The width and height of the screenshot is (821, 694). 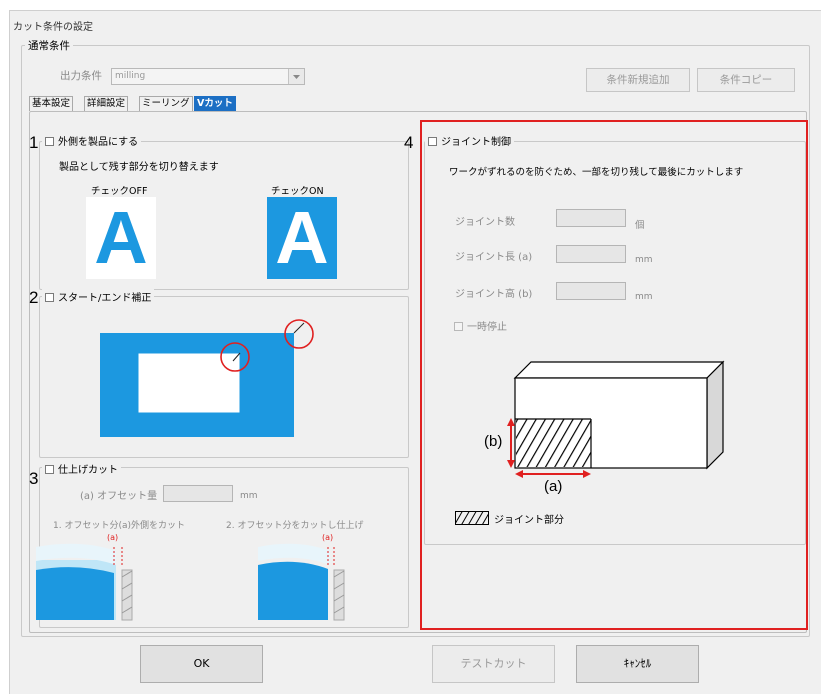 I want to click on joint-description: ワークがずれるのを防ぐため、一部を切り残して最後にカットします, so click(x=596, y=172).